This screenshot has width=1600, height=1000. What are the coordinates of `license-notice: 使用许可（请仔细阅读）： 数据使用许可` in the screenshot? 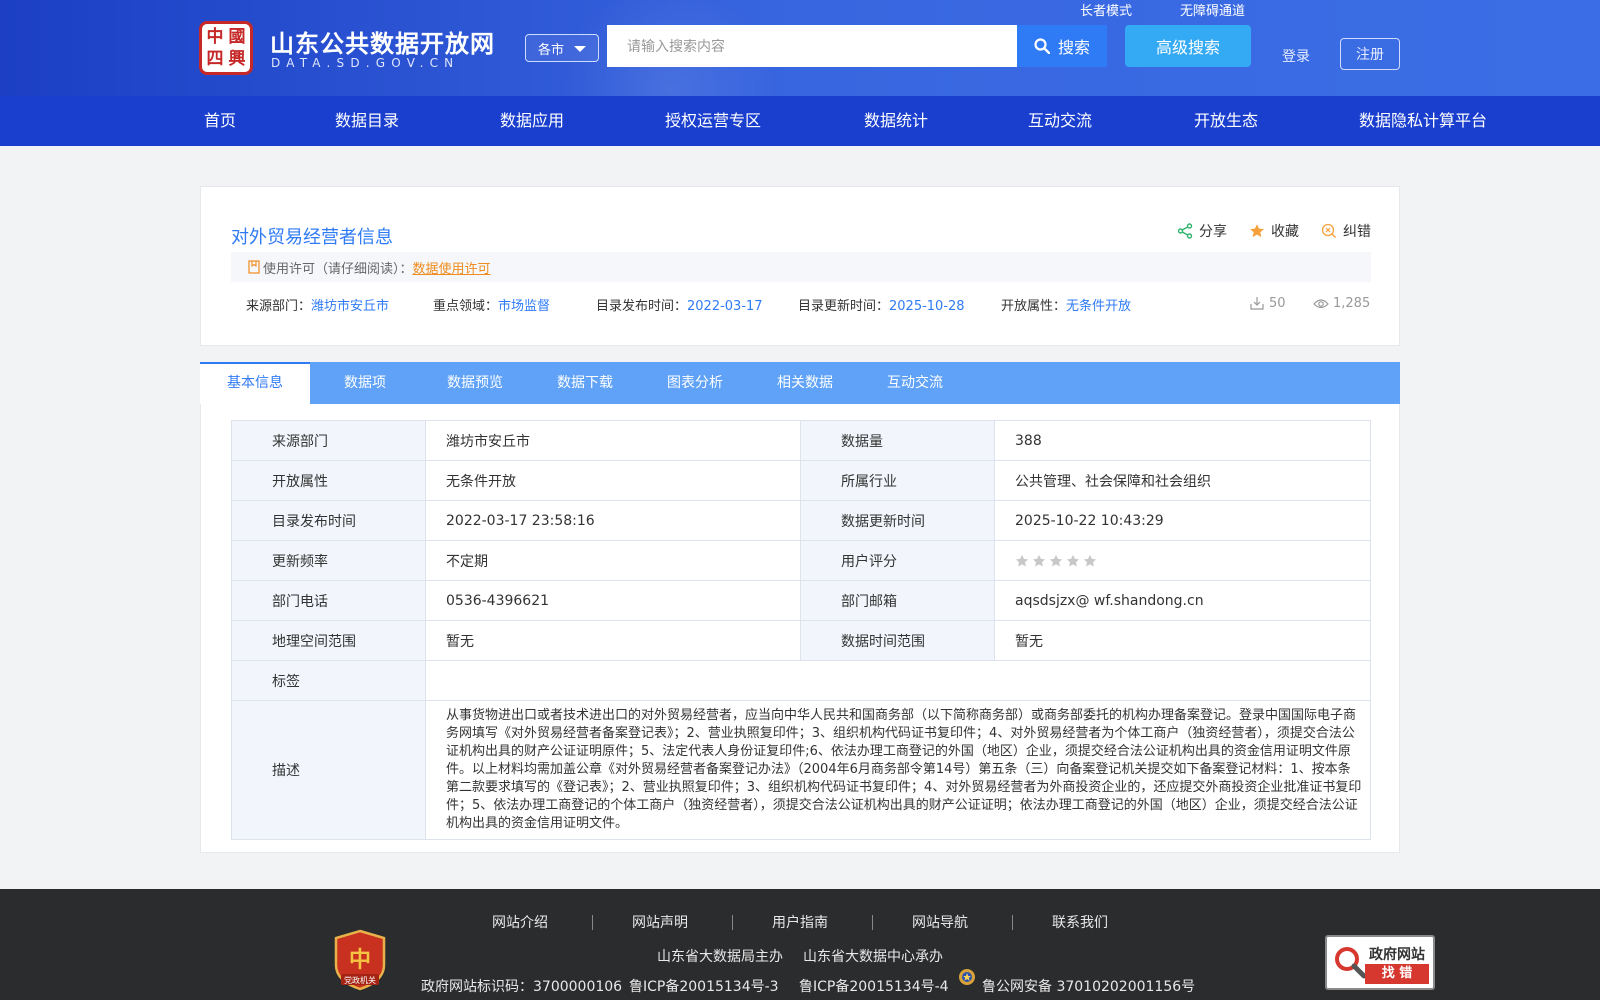 It's located at (801, 267).